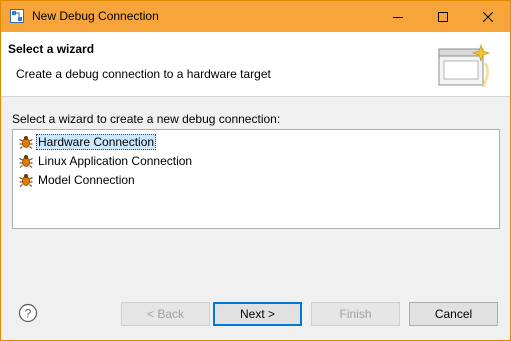 This screenshot has width=511, height=341. Describe the element at coordinates (355, 314) in the screenshot. I see `finish-button: Finish` at that location.